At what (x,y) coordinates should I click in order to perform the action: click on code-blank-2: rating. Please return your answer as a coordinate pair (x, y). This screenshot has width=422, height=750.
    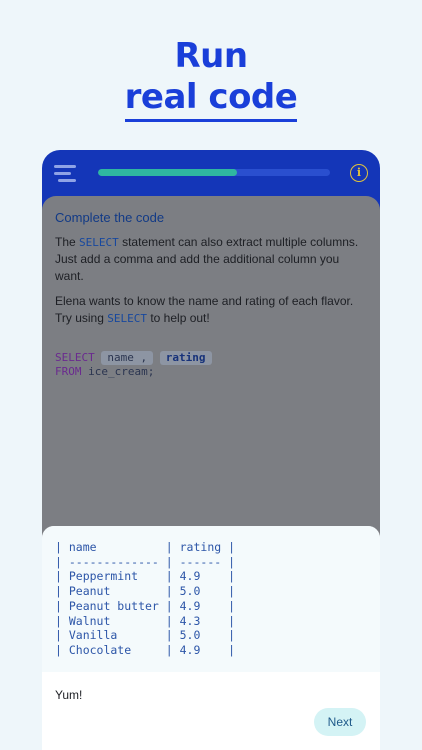
    Looking at the image, I should click on (185, 358).